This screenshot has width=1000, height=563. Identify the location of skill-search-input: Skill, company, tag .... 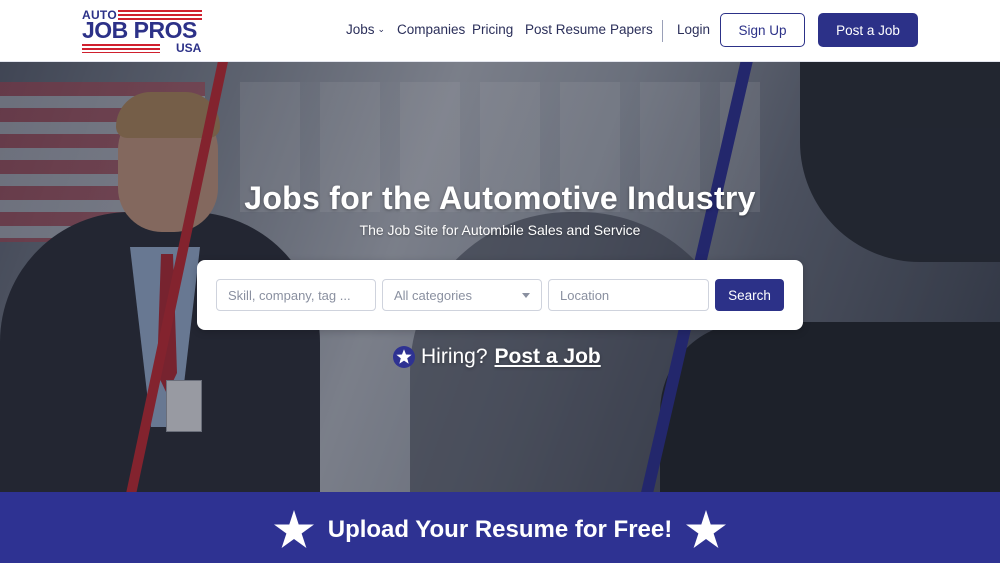
(296, 295).